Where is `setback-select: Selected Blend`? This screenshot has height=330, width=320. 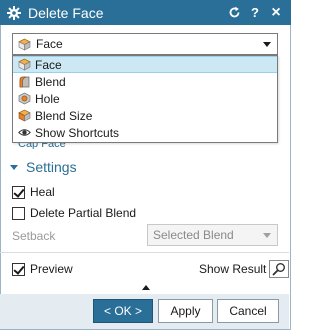 setback-select: Selected Blend is located at coordinates (212, 235).